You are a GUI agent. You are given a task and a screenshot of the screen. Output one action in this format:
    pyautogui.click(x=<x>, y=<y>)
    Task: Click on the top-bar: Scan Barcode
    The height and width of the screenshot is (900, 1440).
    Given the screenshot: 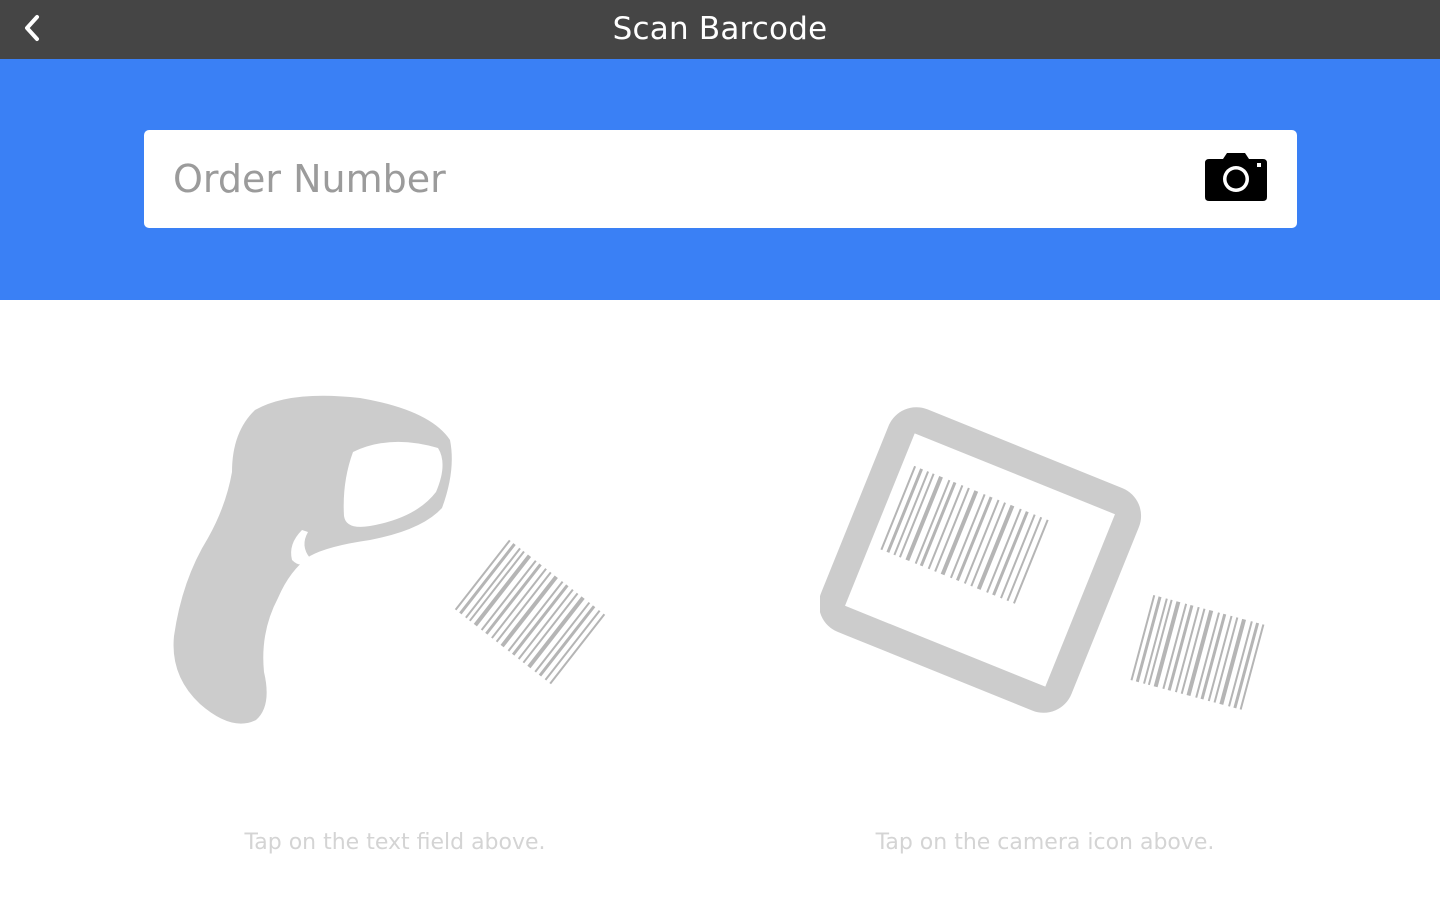 What is the action you would take?
    pyautogui.click(x=720, y=29)
    